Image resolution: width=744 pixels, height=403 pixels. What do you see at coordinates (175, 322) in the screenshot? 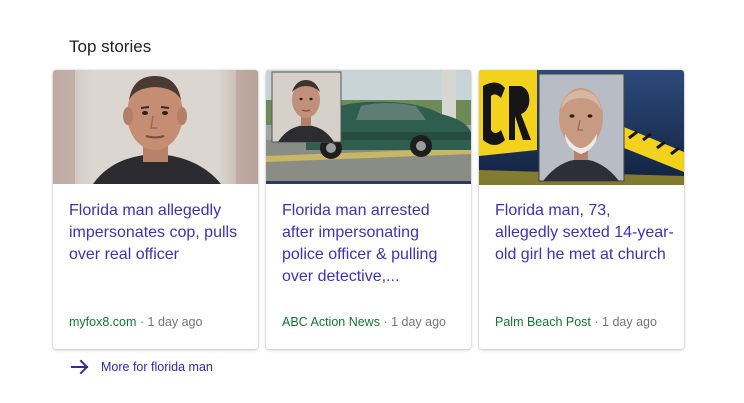
I see `story-time-1: 1 day ago` at bounding box center [175, 322].